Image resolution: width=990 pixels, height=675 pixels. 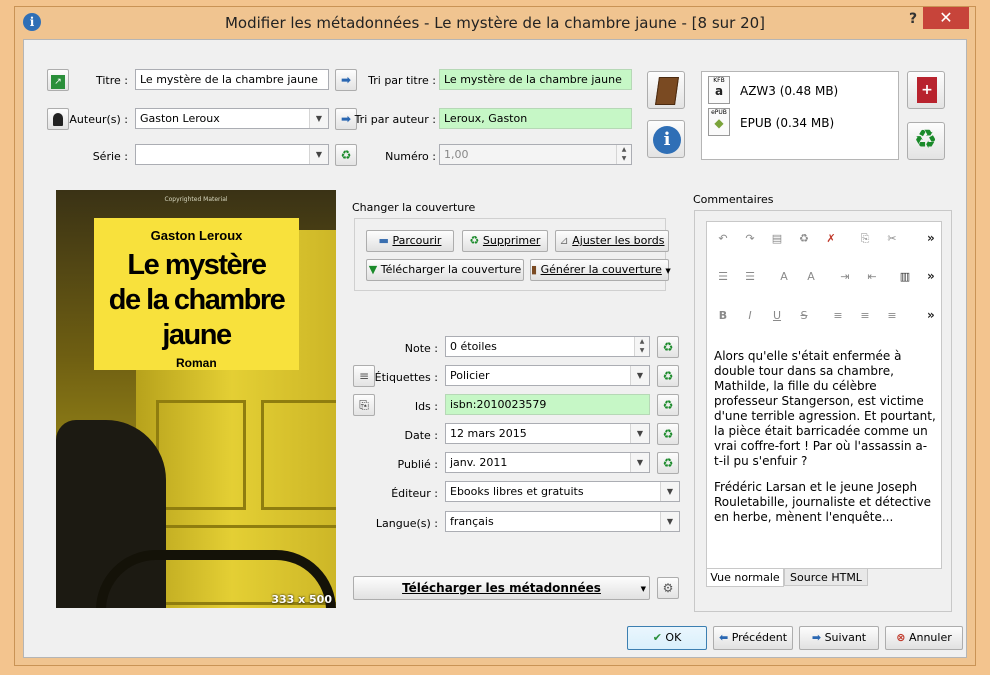 What do you see at coordinates (865, 316) in the screenshot?
I see `align-center-icon: ≡` at bounding box center [865, 316].